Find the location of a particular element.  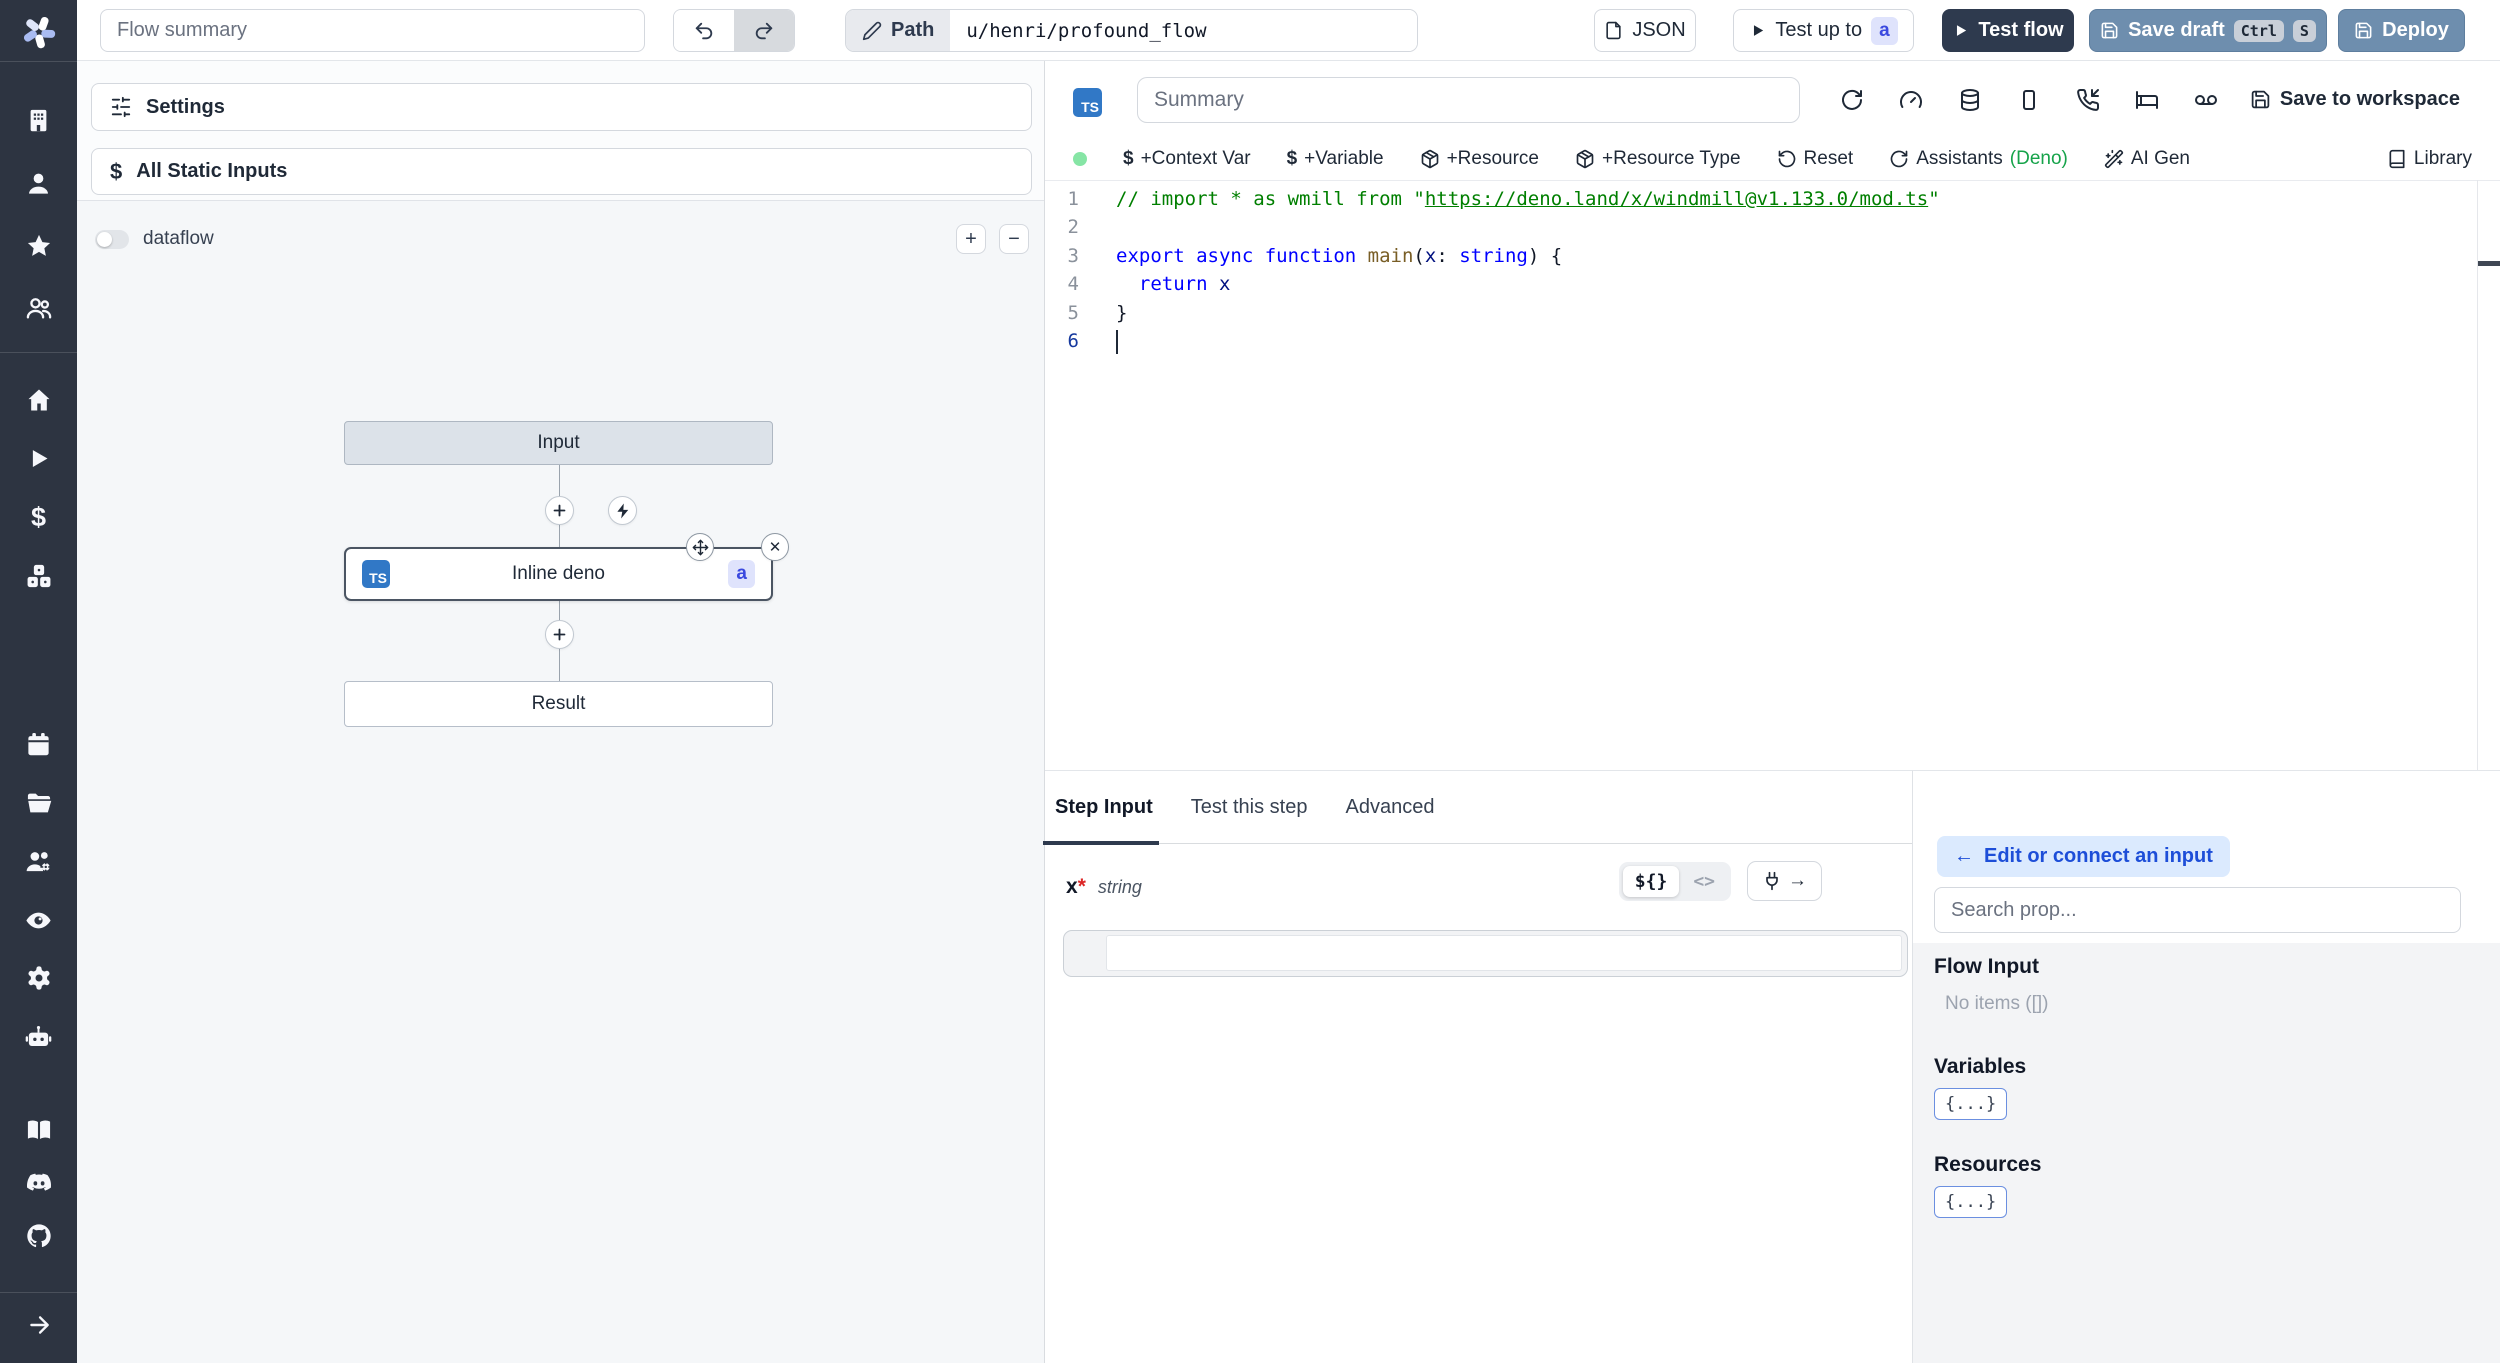

save-to-workspace-button: Save to workspace is located at coordinates (2355, 99).